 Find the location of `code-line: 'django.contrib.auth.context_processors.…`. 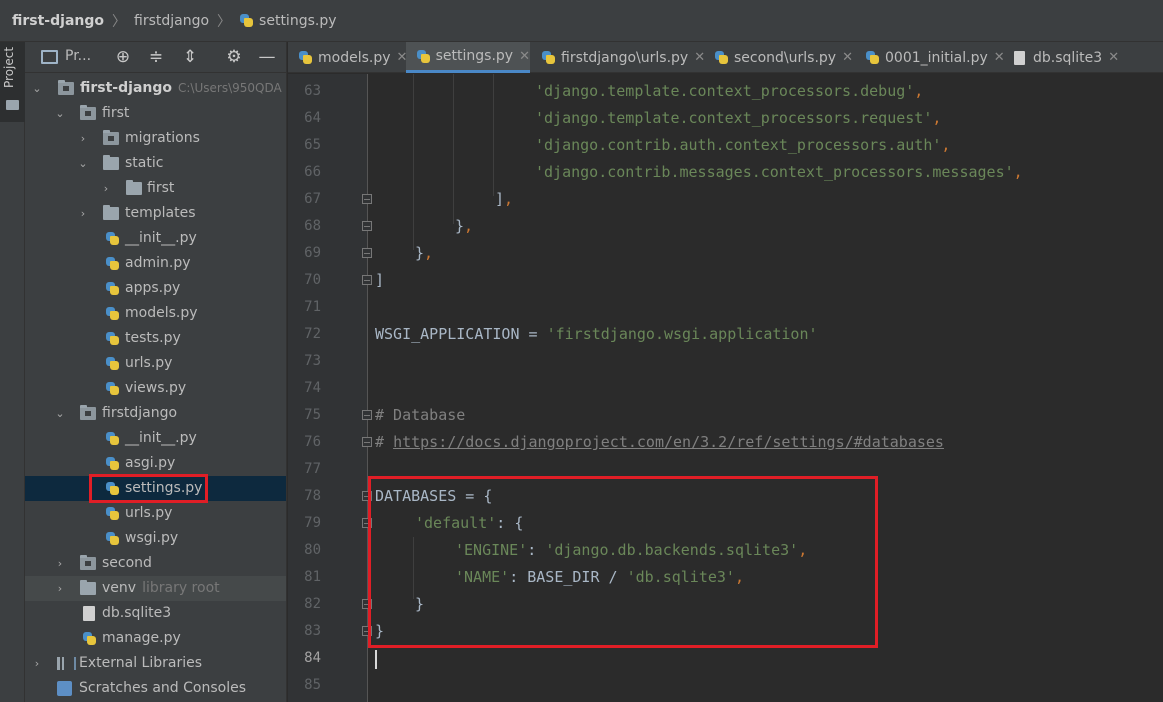

code-line: 'django.contrib.auth.context_processors.… is located at coordinates (742, 145).